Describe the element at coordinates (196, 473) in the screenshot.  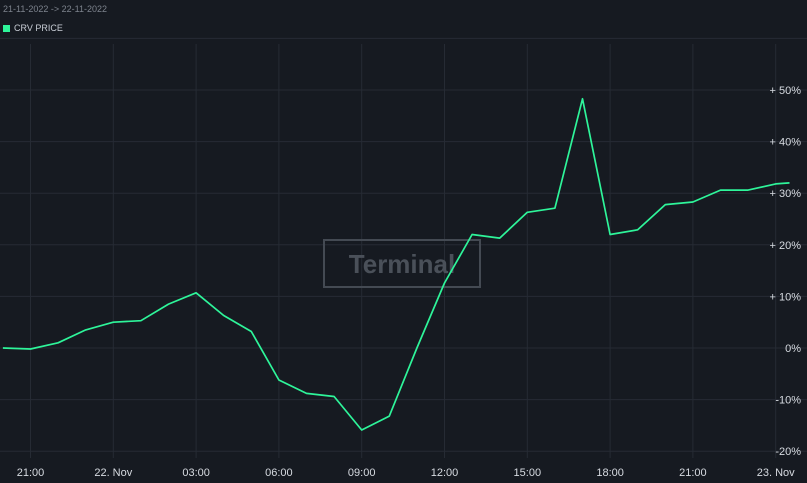
I see `x-tick-label: 03:00` at that location.